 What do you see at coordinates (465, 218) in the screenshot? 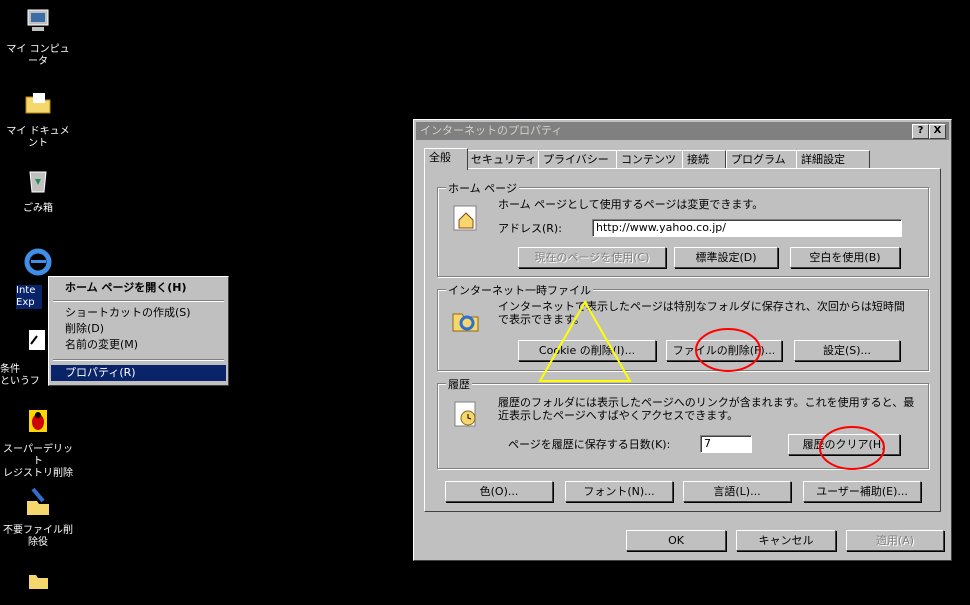
I see `home-page-icon` at bounding box center [465, 218].